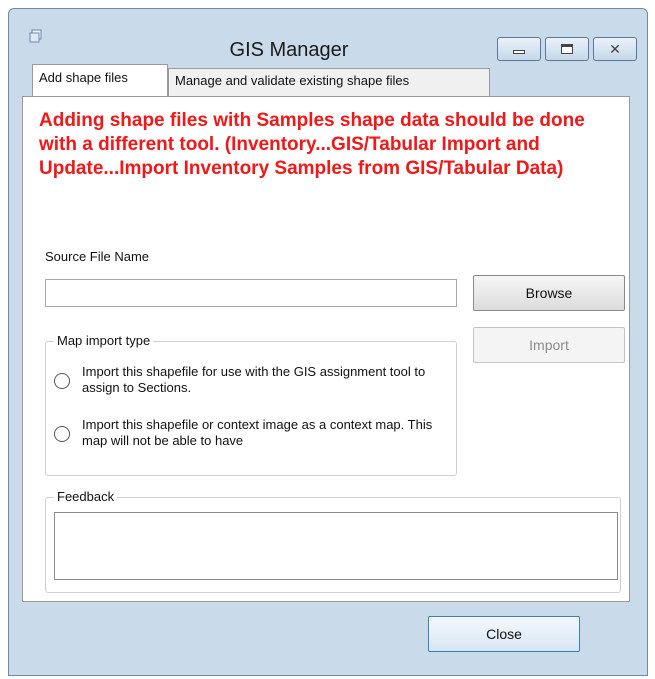  What do you see at coordinates (104, 340) in the screenshot?
I see `map-import-type-title: Map import type` at bounding box center [104, 340].